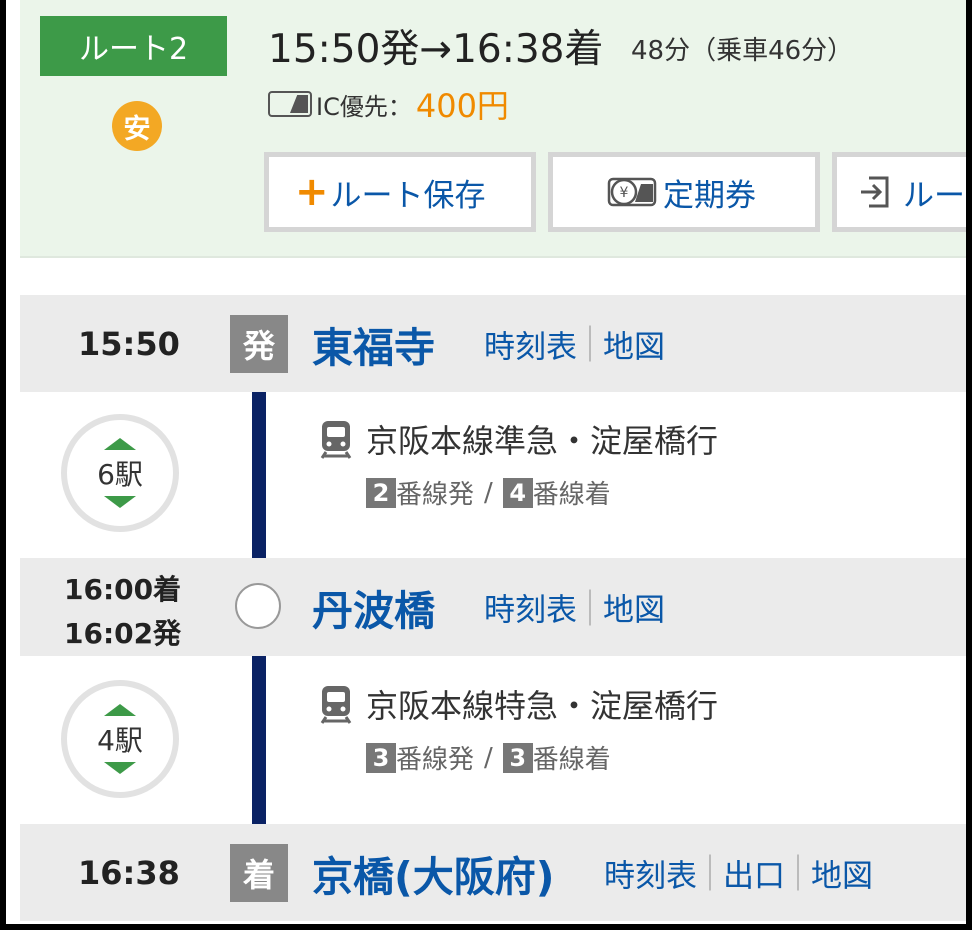 This screenshot has height=930, width=972. Describe the element at coordinates (381, 492) in the screenshot. I see `departure-platform-number: 2` at that location.